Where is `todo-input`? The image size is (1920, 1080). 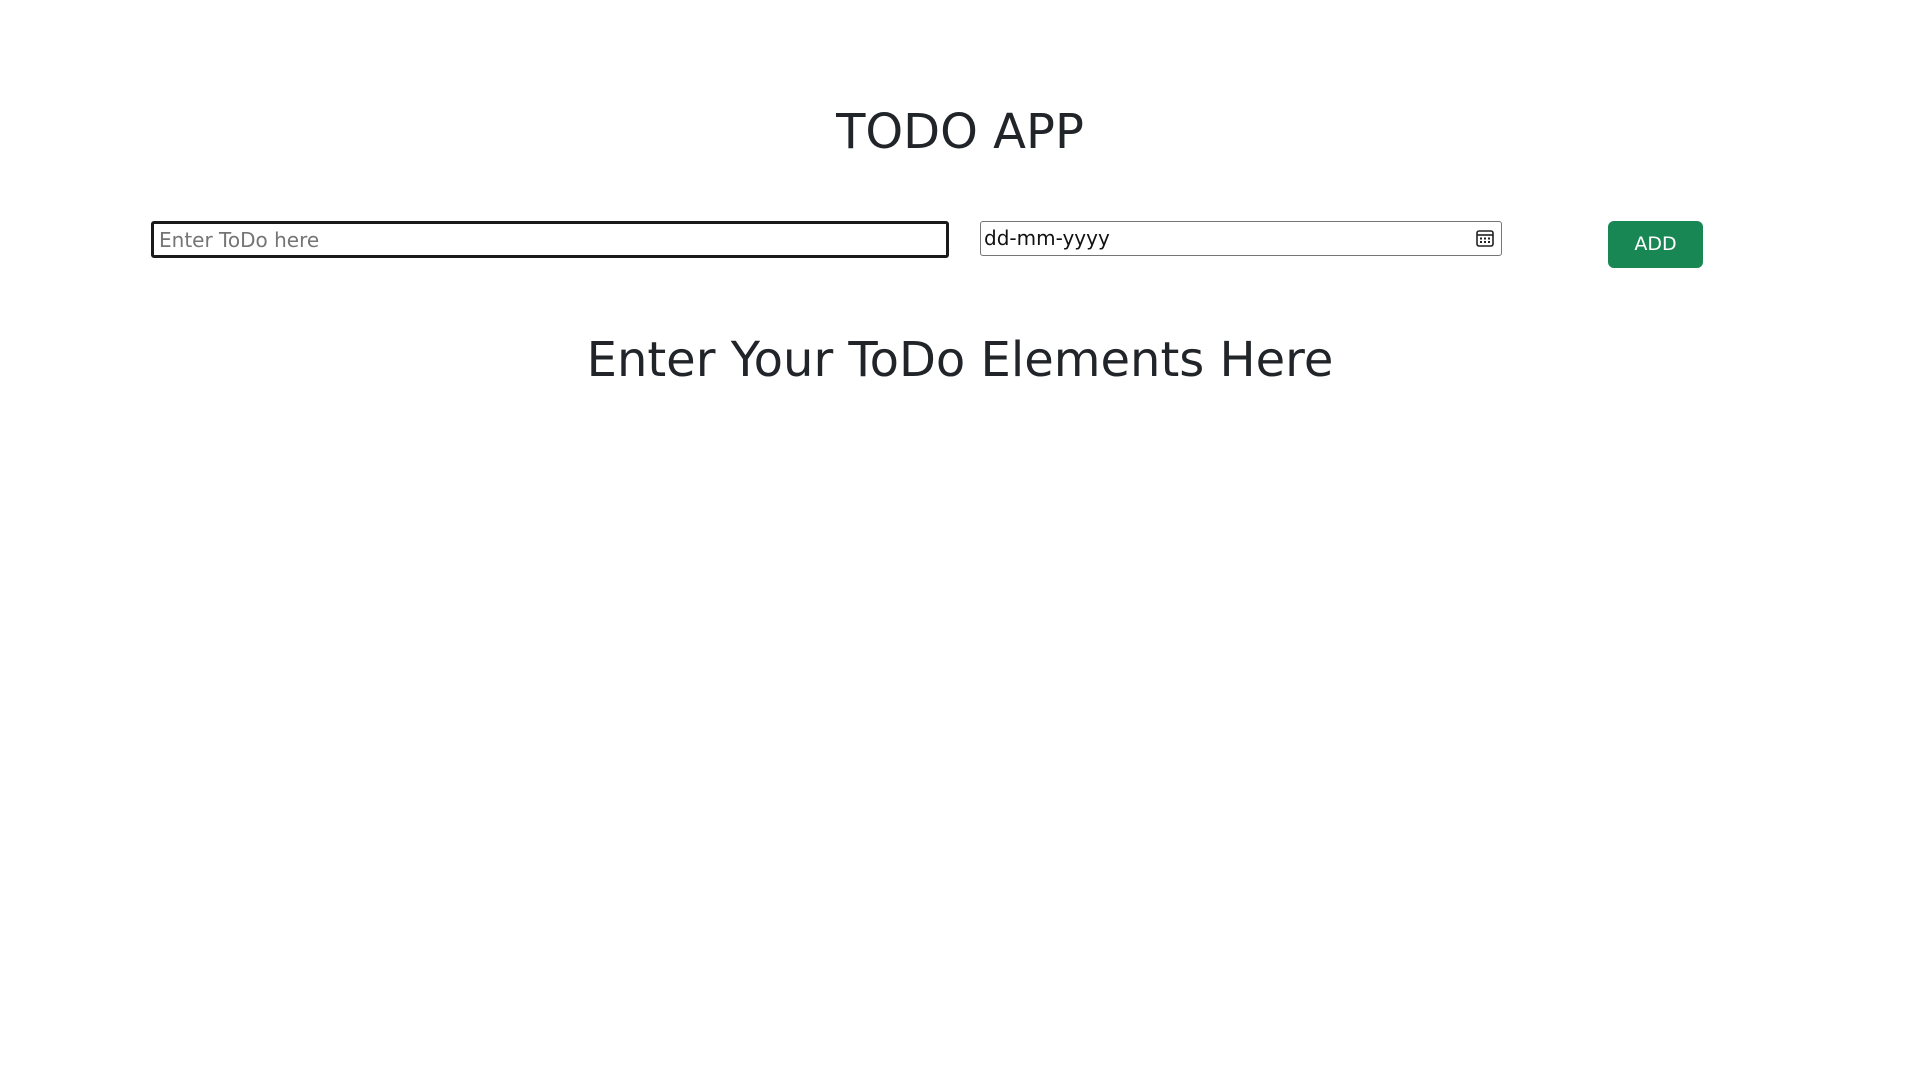 todo-input is located at coordinates (550, 239).